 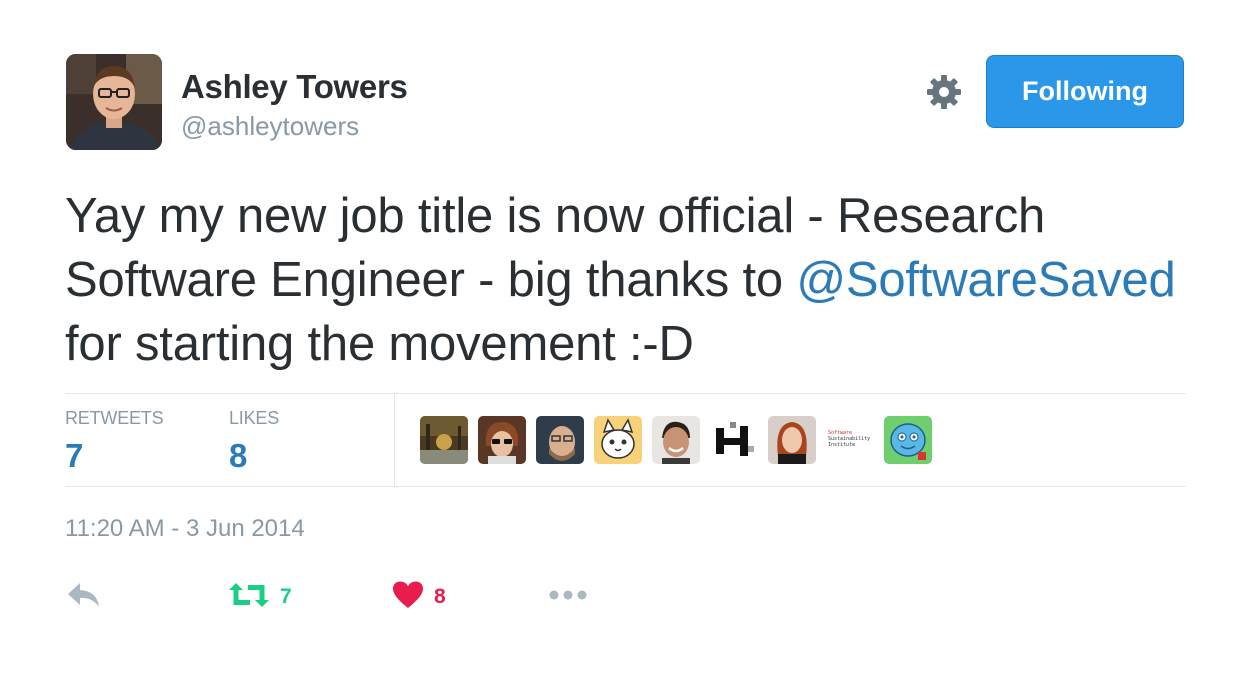 What do you see at coordinates (74, 455) in the screenshot?
I see `retweets-count: 7` at bounding box center [74, 455].